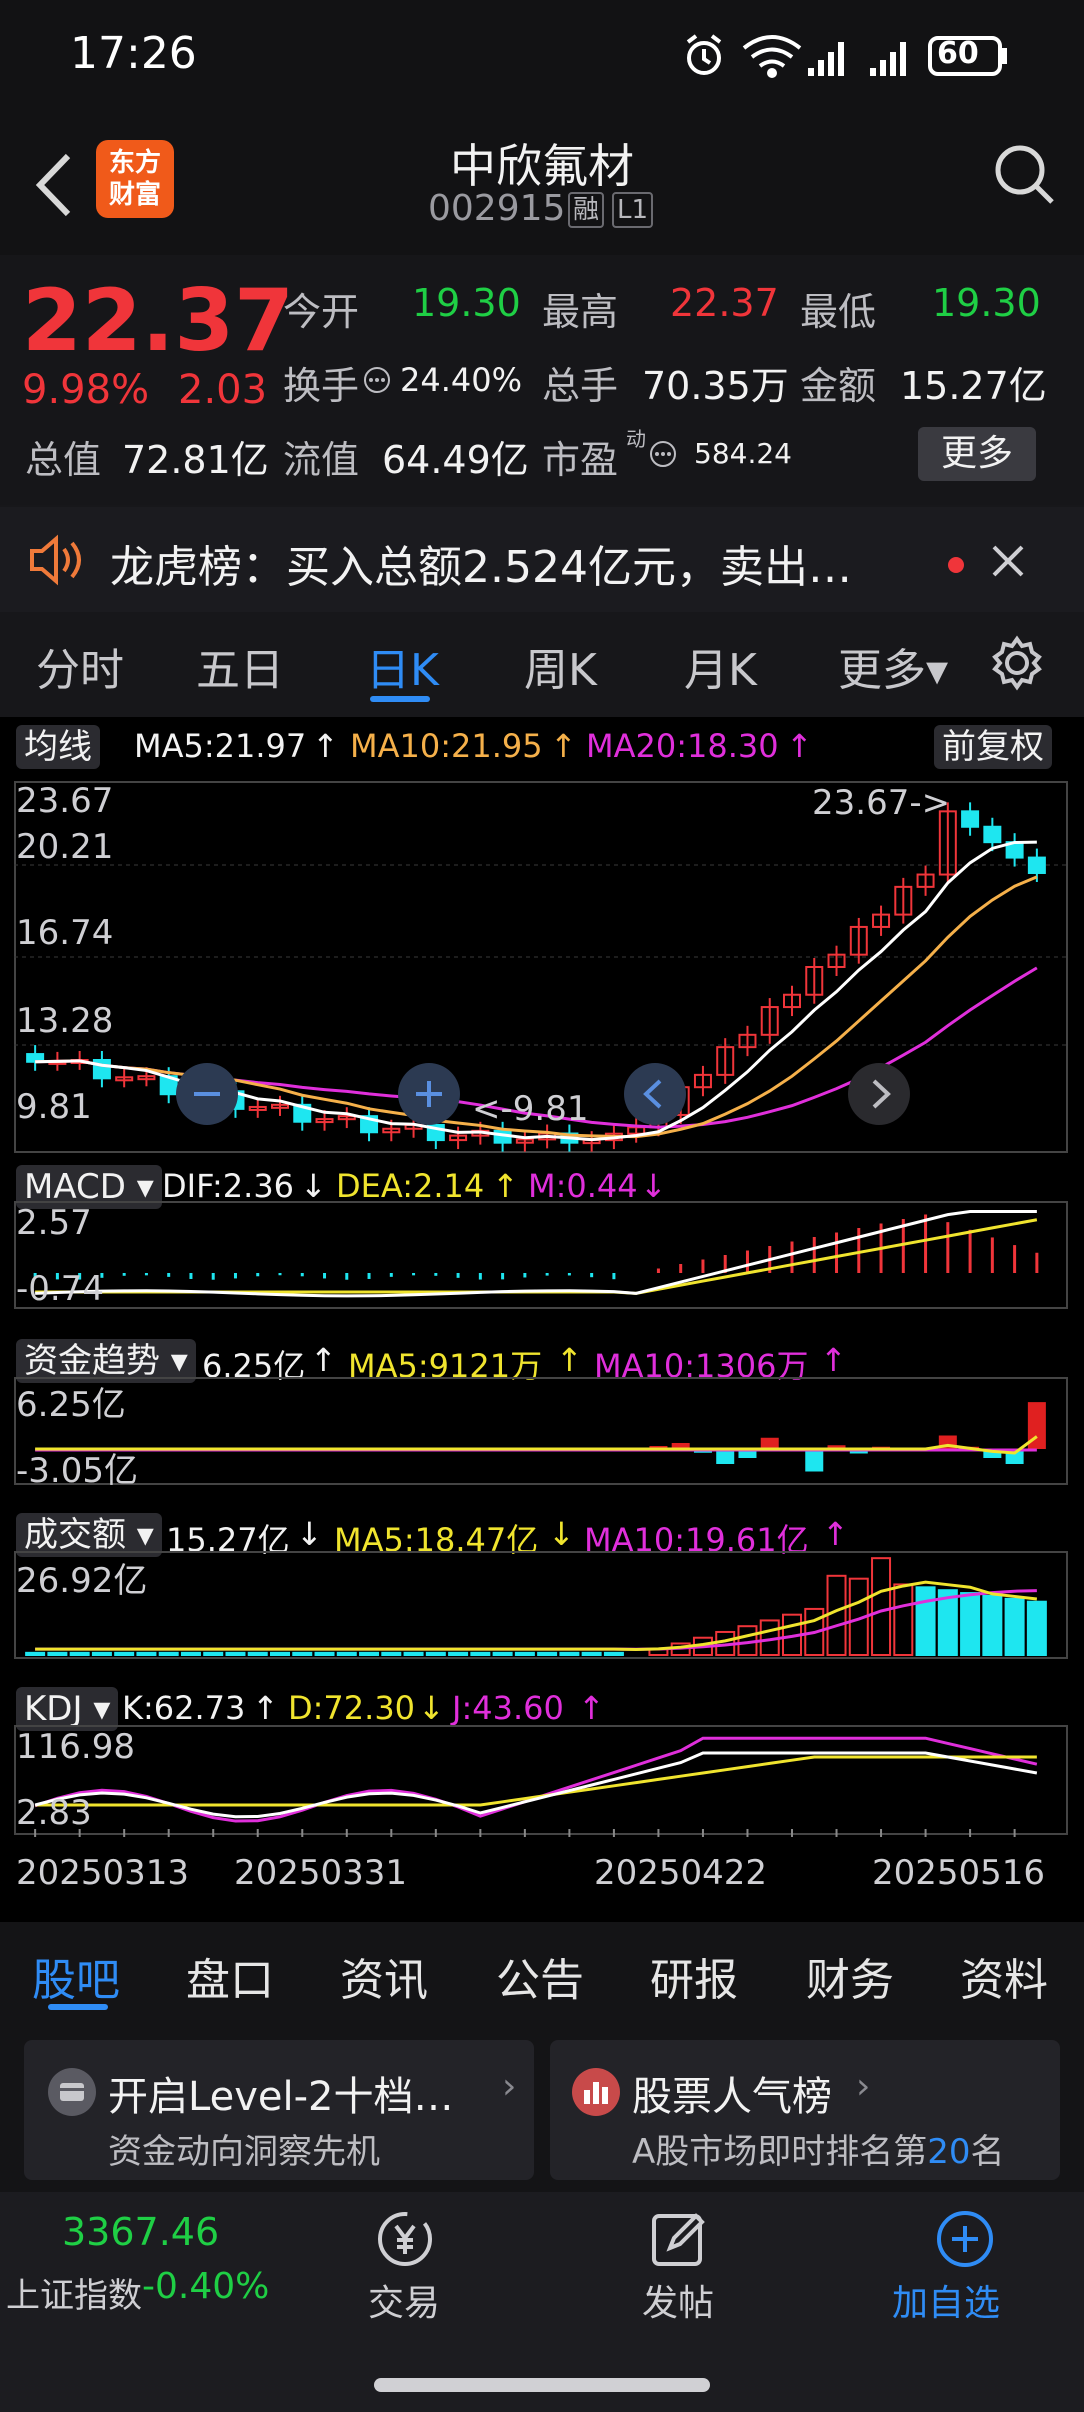 Image resolution: width=1084 pixels, height=2412 pixels. What do you see at coordinates (65, 847) in the screenshot?
I see `kline-y-2: 20.21` at bounding box center [65, 847].